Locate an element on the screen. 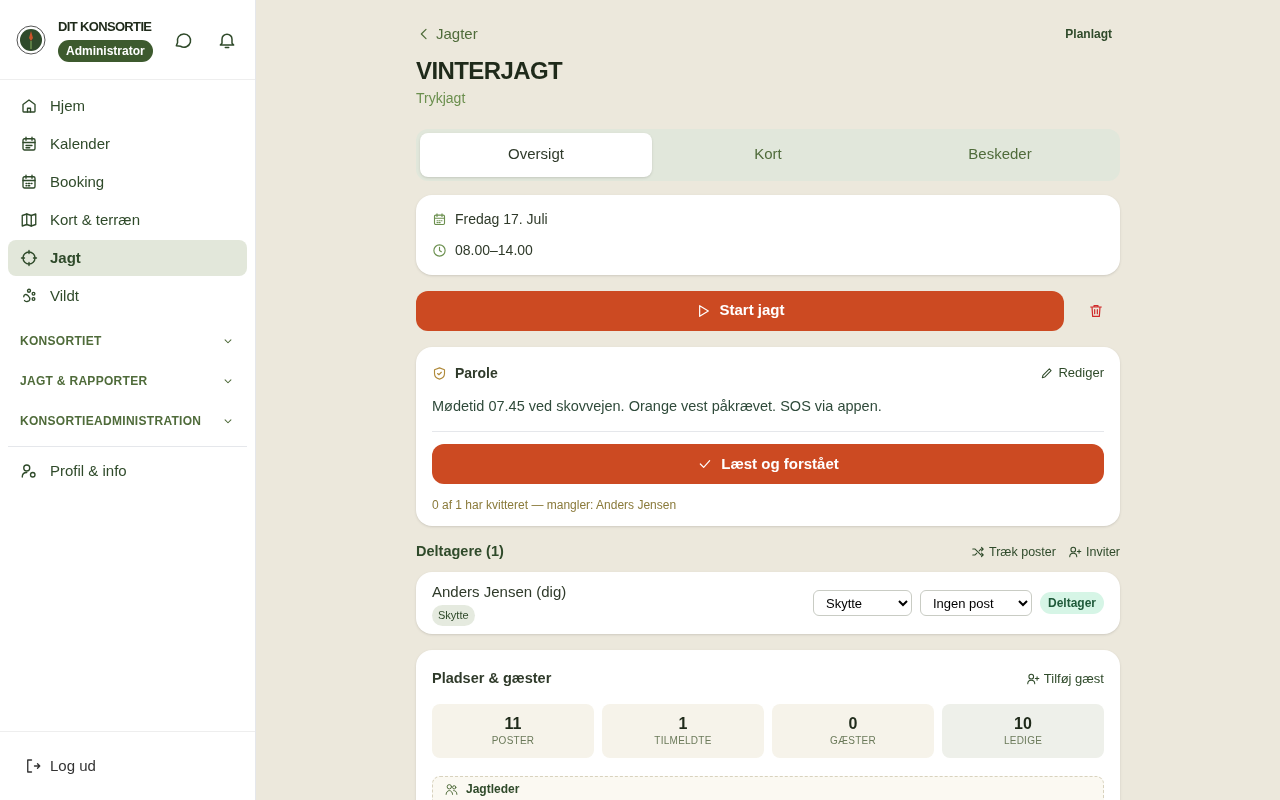 The width and height of the screenshot is (1280, 800). crosshair-icon is located at coordinates (29, 258).